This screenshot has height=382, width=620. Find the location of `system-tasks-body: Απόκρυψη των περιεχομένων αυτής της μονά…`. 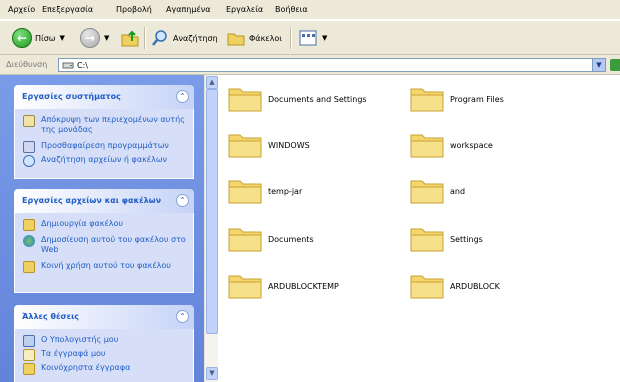

system-tasks-body: Απόκρυψη των περιεχομένων αυτής της μονά… is located at coordinates (104, 144).